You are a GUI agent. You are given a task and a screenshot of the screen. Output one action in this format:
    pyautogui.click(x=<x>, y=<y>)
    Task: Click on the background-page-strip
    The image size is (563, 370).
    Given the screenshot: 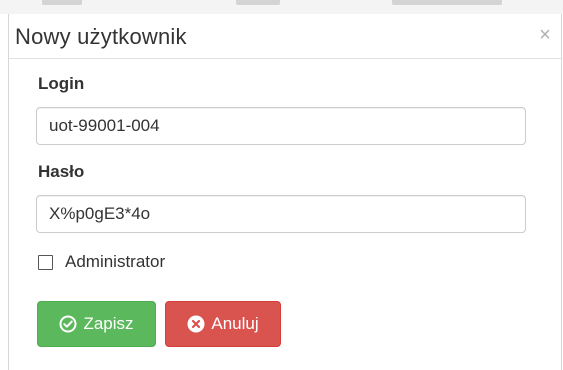 What is the action you would take?
    pyautogui.click(x=281, y=7)
    